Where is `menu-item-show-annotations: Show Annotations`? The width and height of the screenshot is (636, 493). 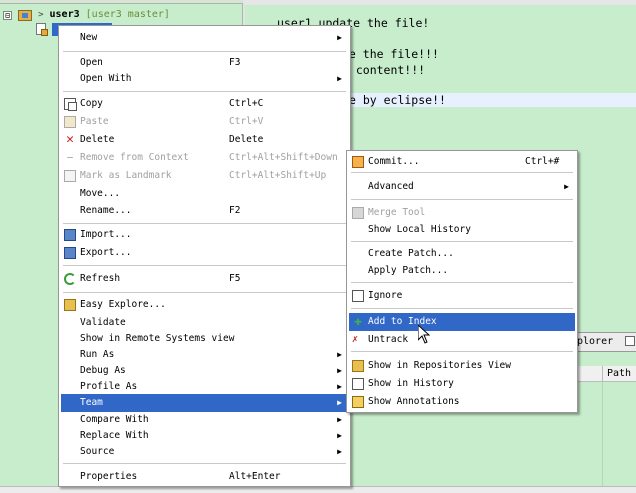
menu-item-show-annotations: Show Annotations is located at coordinates (462, 402).